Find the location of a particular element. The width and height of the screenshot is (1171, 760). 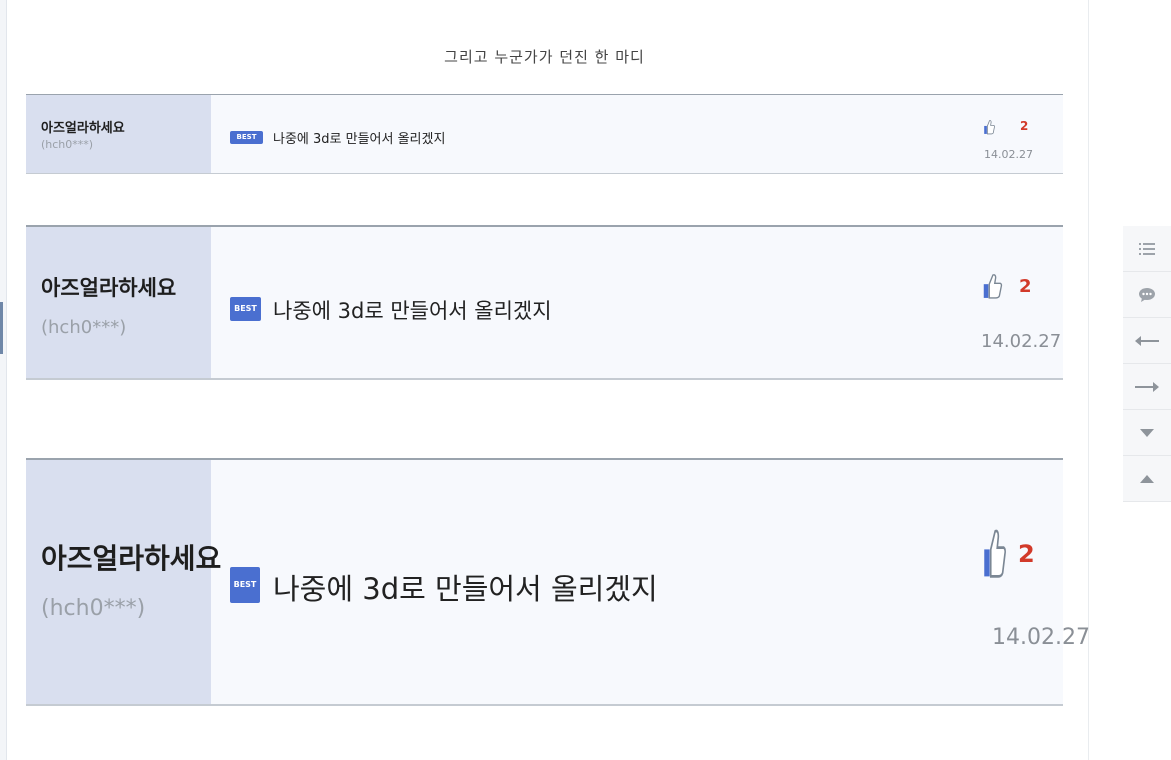

list-icon is located at coordinates (1147, 249).